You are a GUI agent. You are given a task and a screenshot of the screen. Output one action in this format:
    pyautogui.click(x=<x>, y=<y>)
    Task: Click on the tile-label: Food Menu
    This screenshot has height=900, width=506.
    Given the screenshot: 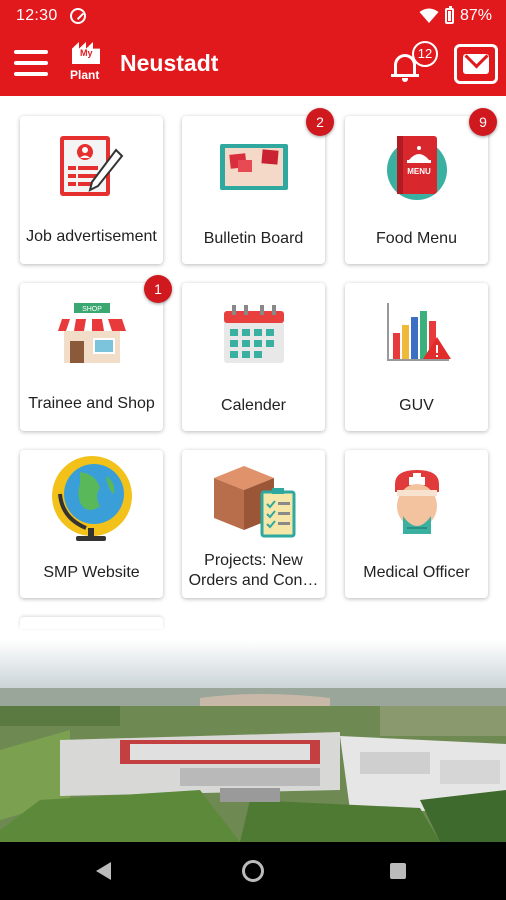 What is the action you would take?
    pyautogui.click(x=416, y=238)
    